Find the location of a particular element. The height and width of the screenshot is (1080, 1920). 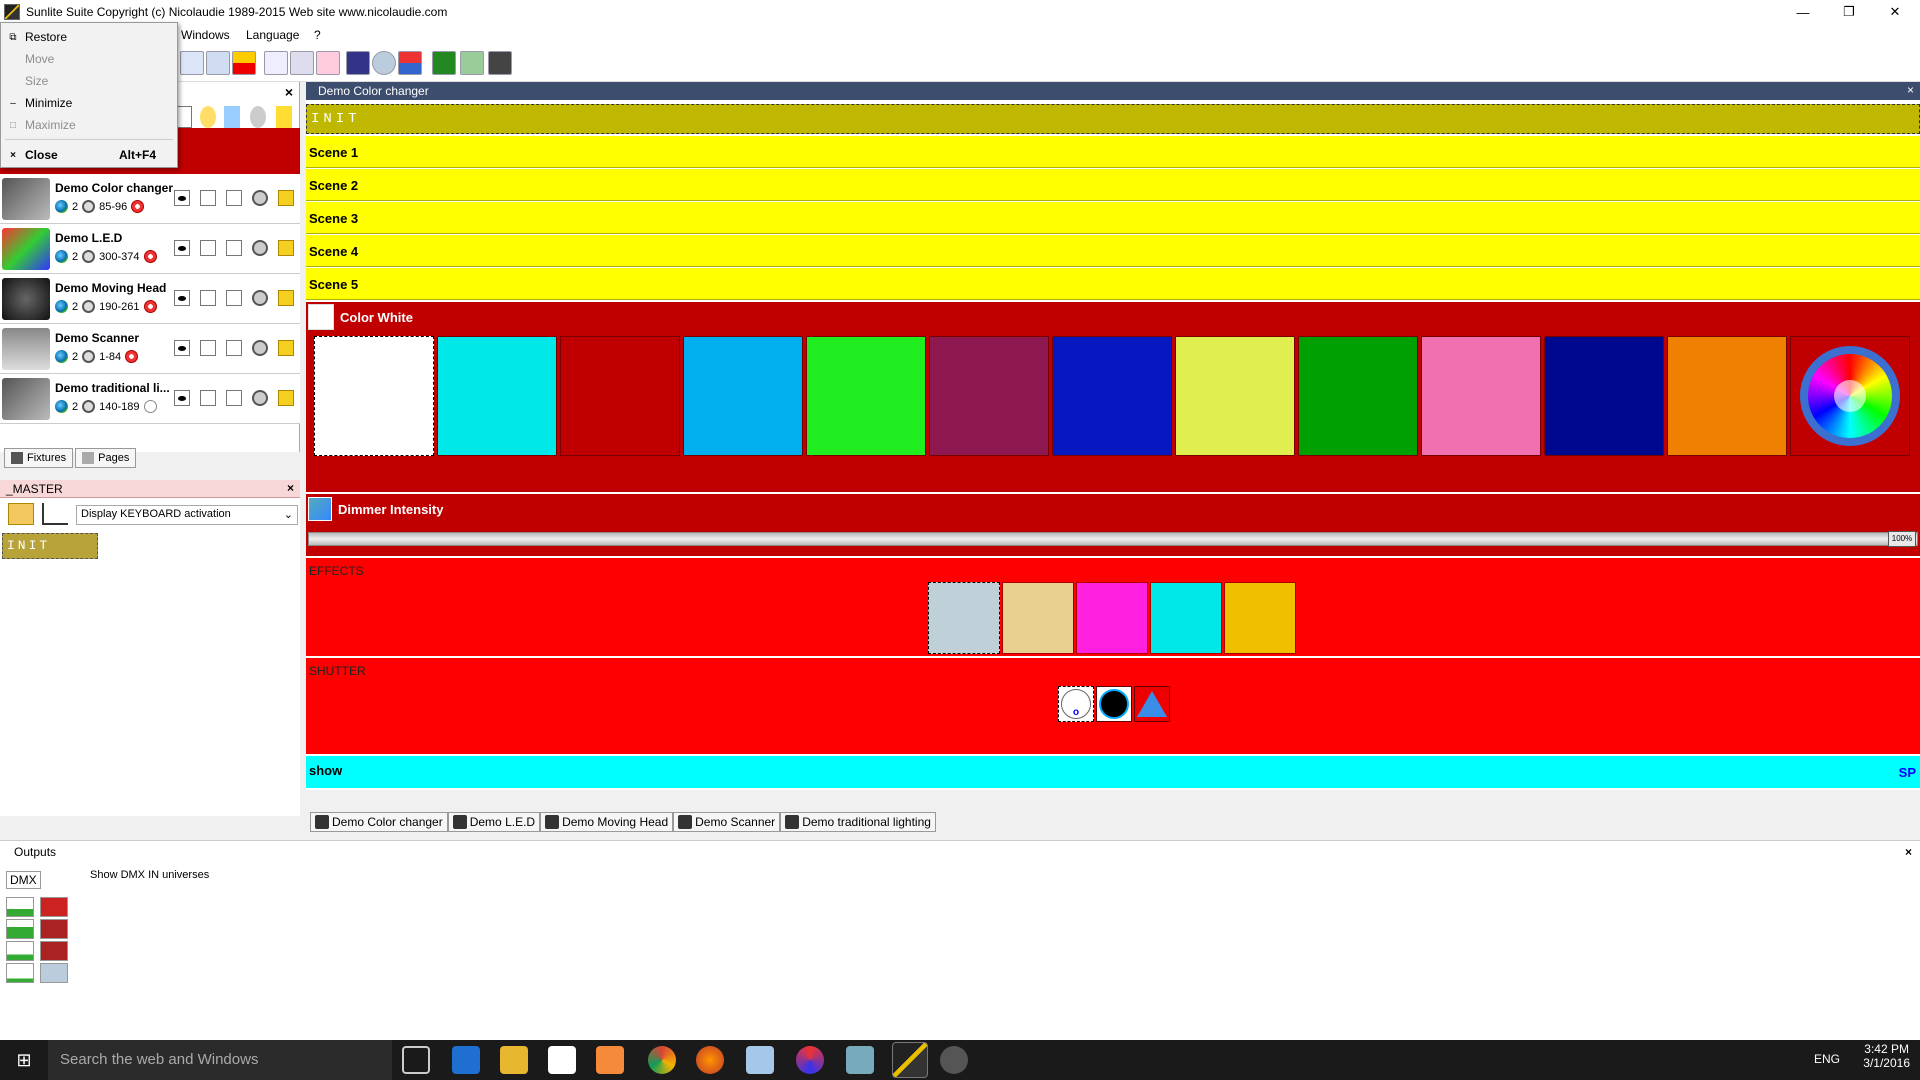

minimize-button: — is located at coordinates (1803, 12).